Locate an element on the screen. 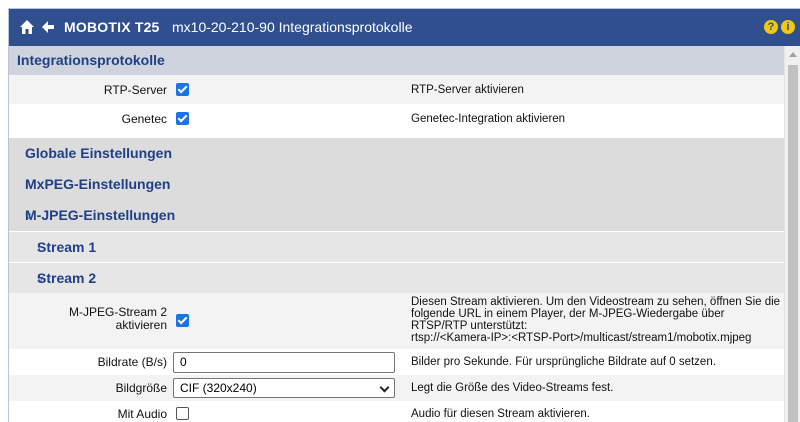  back-arrow-icon is located at coordinates (48, 27).